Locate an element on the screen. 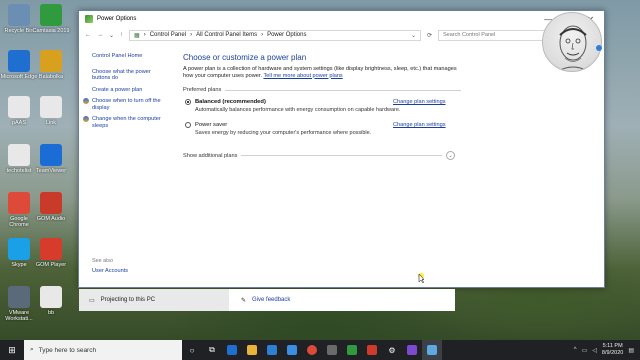  taskbar-app-explorer is located at coordinates (252, 350).